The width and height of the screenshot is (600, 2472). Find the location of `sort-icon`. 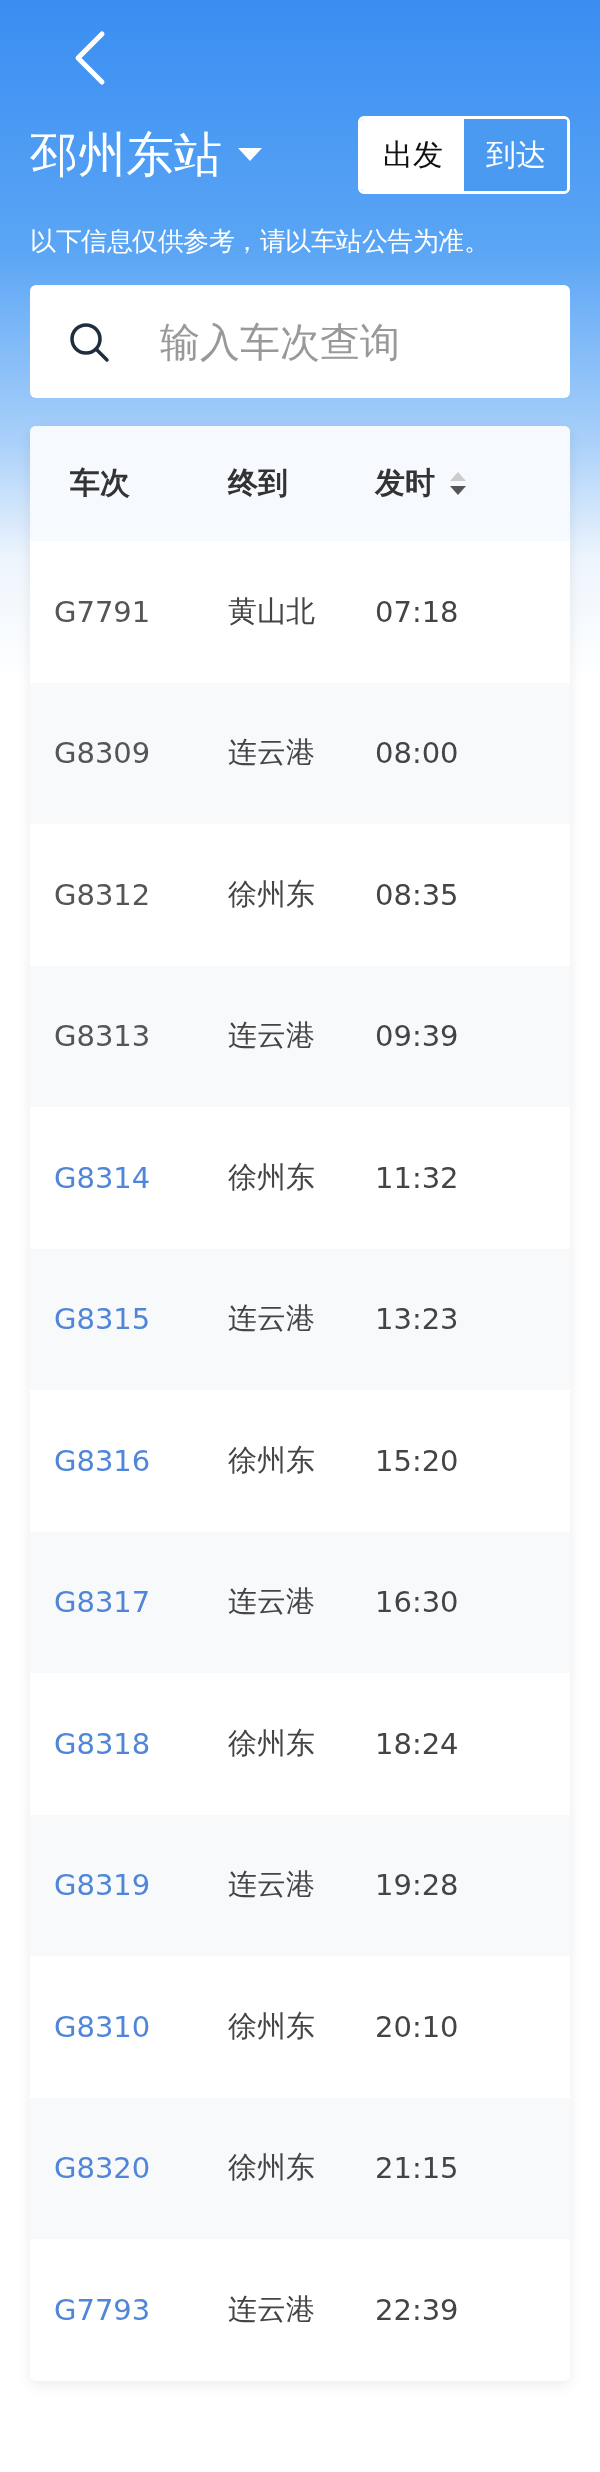

sort-icon is located at coordinates (458, 483).